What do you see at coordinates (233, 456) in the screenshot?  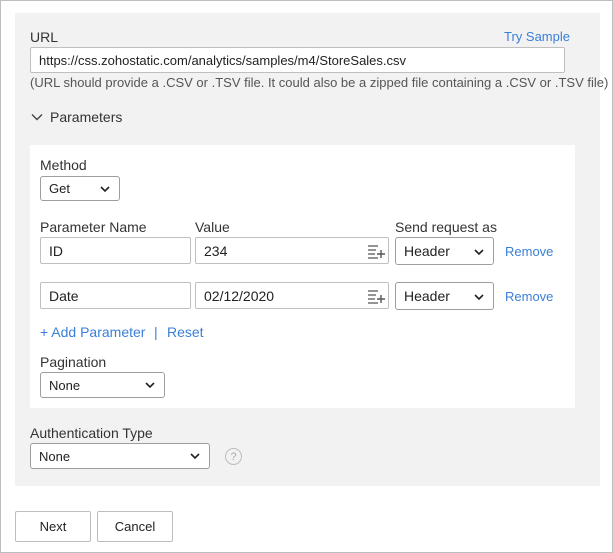 I see `help-icon: ?` at bounding box center [233, 456].